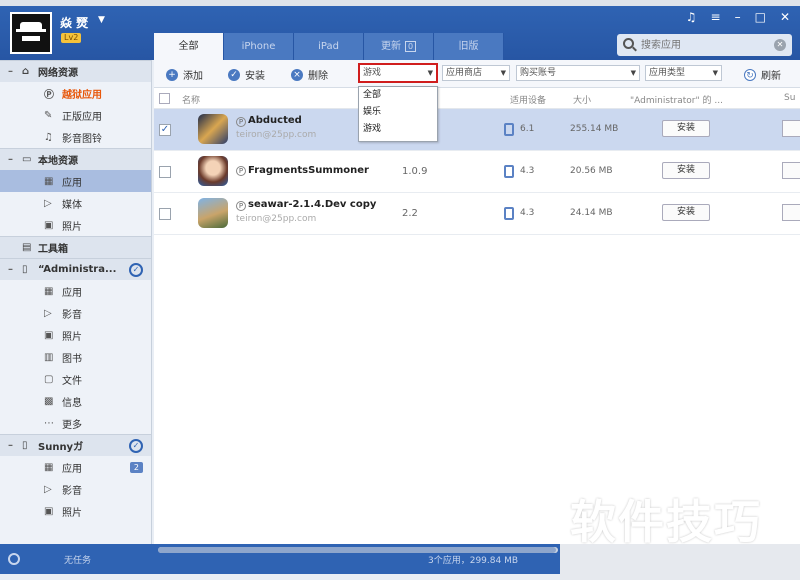  Describe the element at coordinates (683, 73) in the screenshot. I see `app-type-filter-select: 应用类型 ▼` at that location.